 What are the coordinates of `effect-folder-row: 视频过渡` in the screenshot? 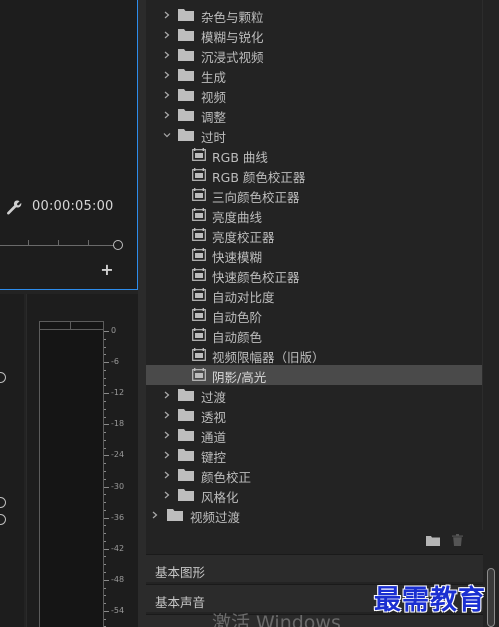 It's located at (314, 515).